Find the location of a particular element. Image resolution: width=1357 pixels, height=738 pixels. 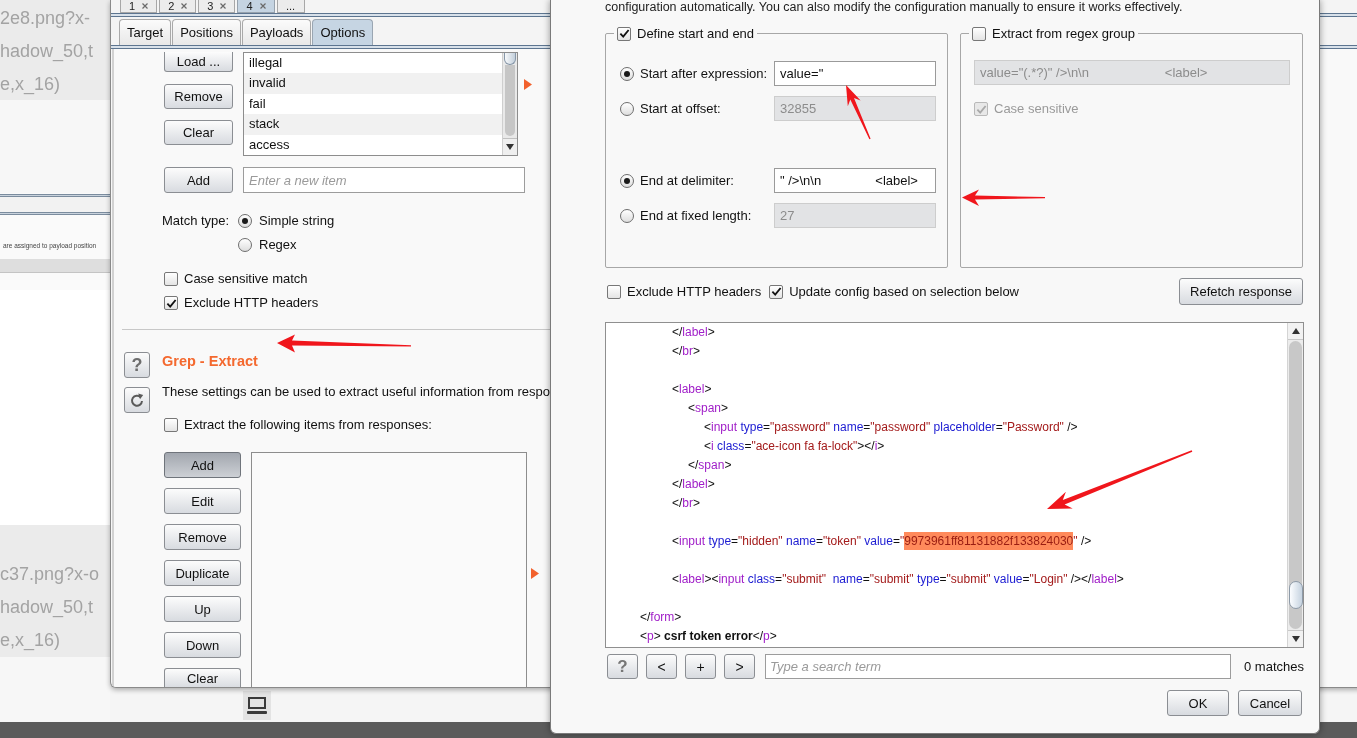

monitor-icon is located at coordinates (257, 705).